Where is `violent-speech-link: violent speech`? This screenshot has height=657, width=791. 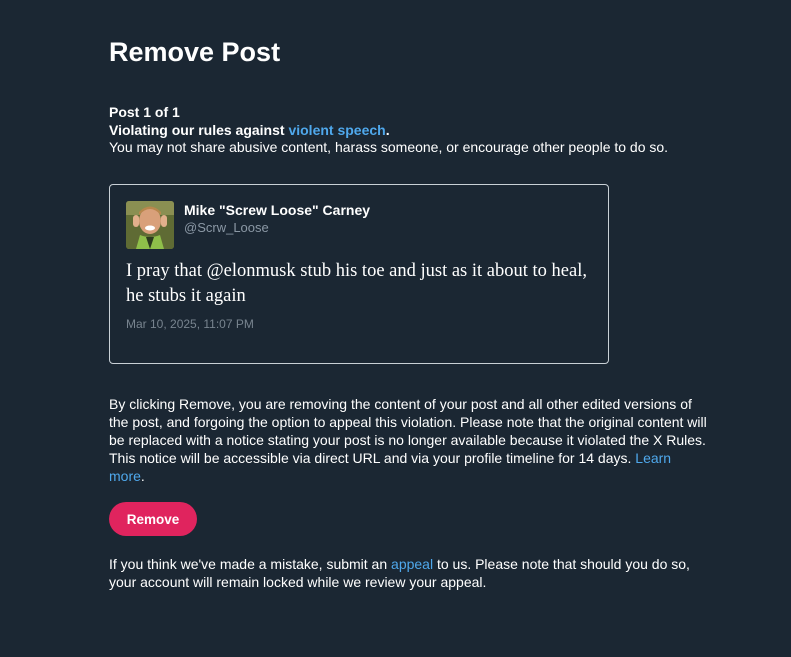 violent-speech-link: violent speech is located at coordinates (336, 130).